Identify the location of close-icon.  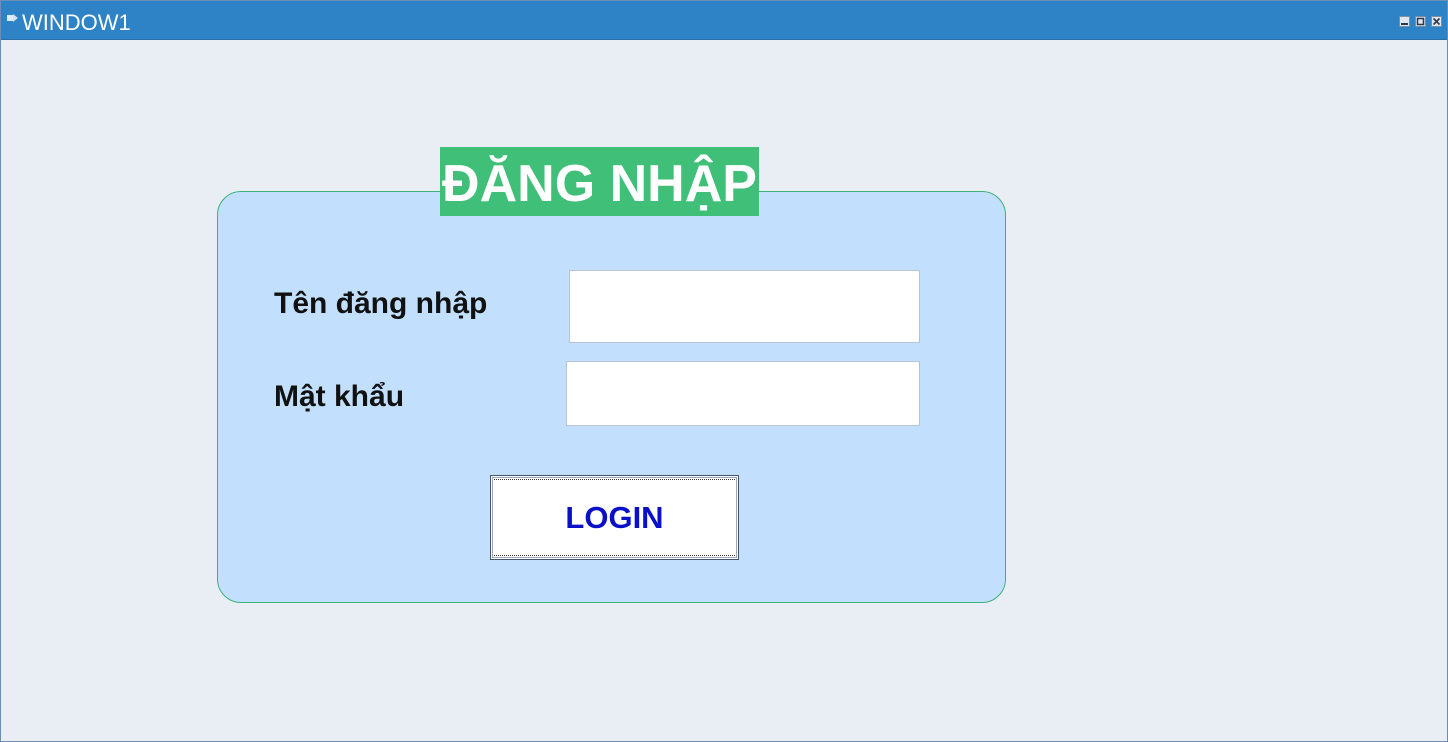
(1436, 21).